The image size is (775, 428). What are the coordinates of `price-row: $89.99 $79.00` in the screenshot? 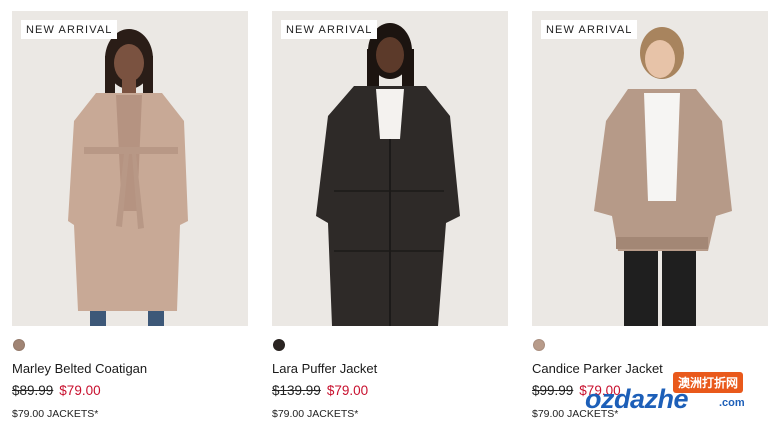 It's located at (56, 390).